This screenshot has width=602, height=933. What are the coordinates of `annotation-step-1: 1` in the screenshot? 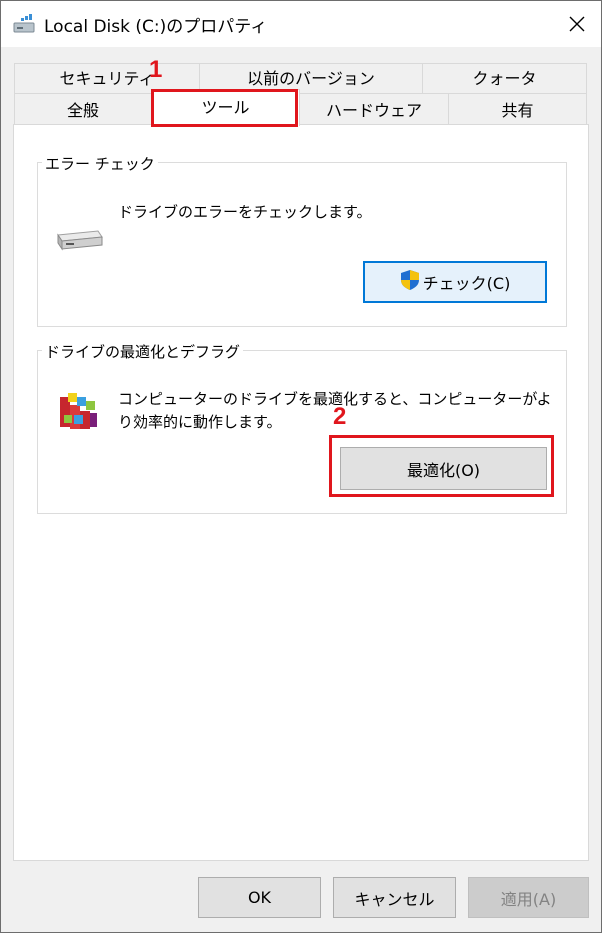 It's located at (156, 69).